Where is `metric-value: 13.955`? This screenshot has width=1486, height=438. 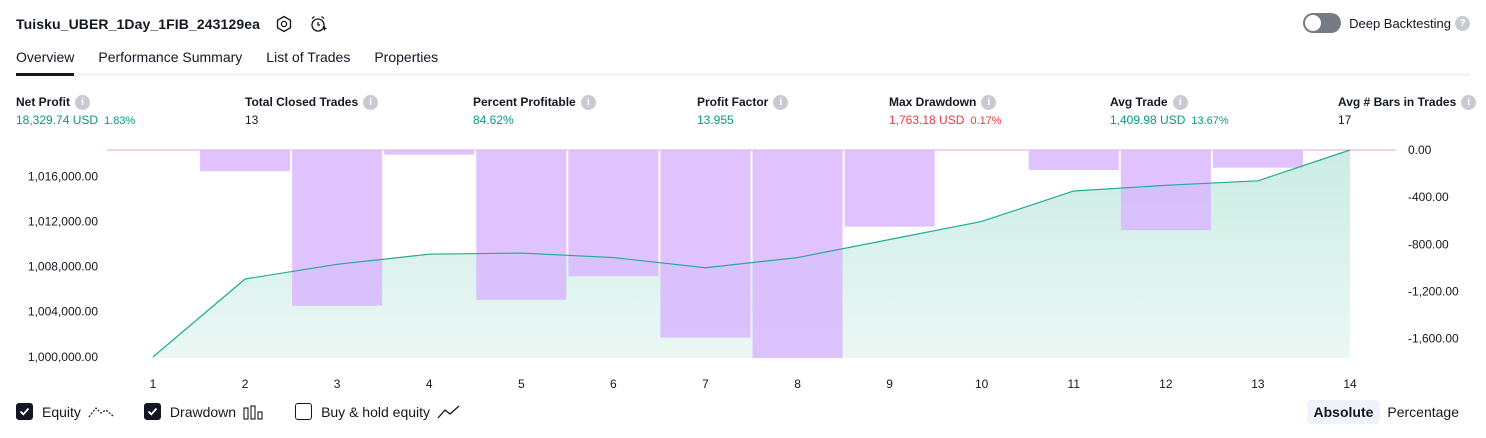 metric-value: 13.955 is located at coordinates (715, 120).